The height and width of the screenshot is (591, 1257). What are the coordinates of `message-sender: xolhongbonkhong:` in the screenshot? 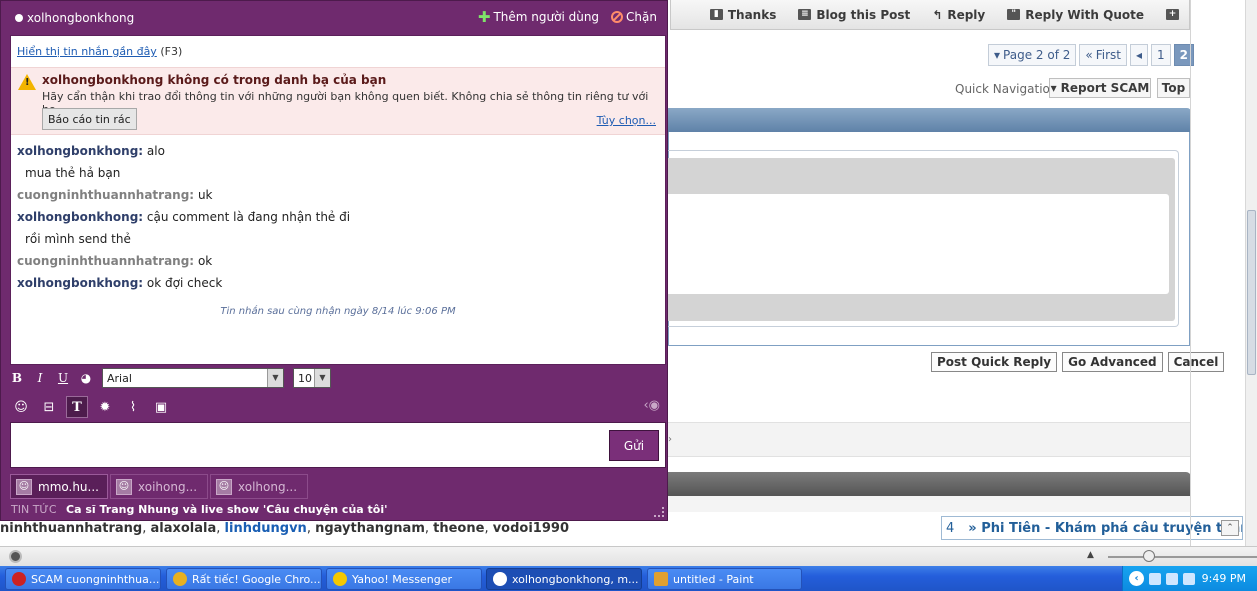 It's located at (80, 283).